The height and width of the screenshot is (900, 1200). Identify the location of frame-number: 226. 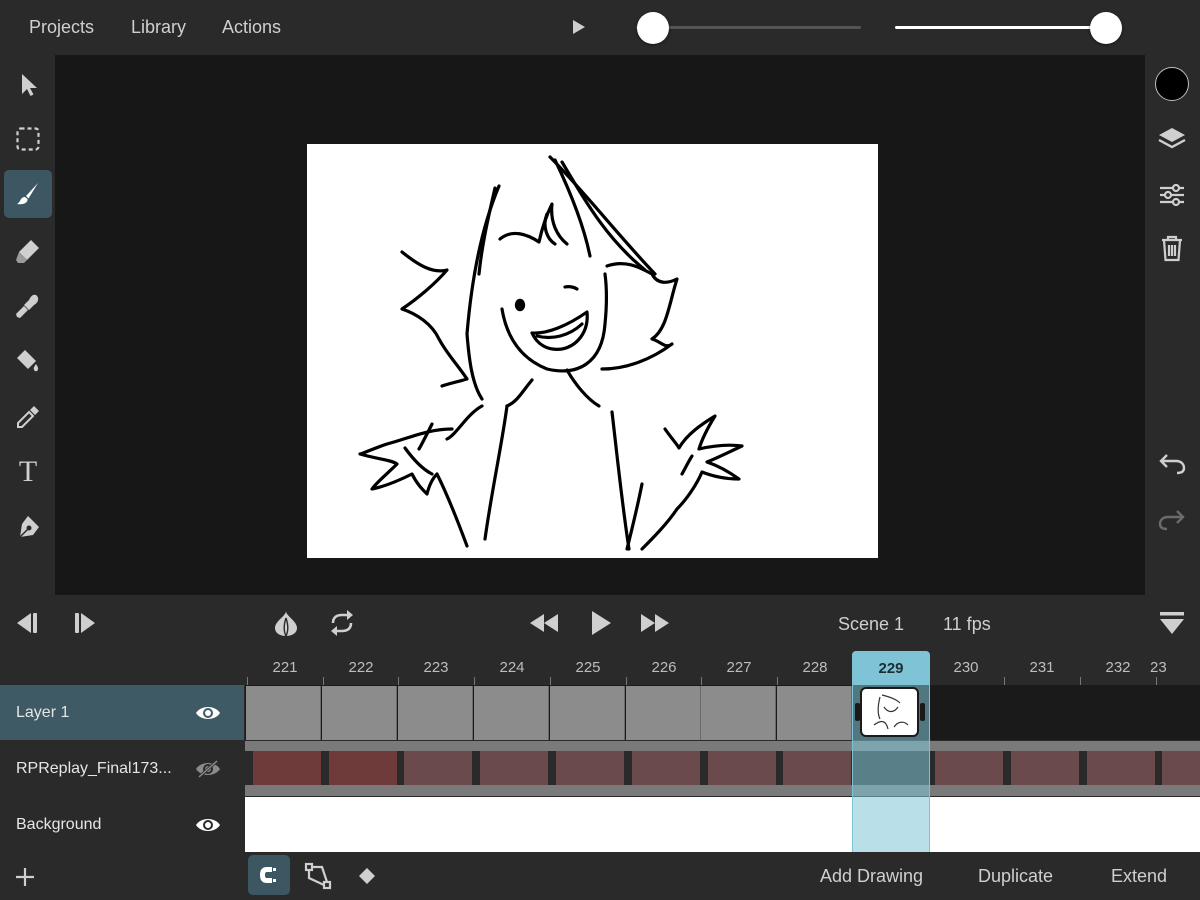
(664, 667).